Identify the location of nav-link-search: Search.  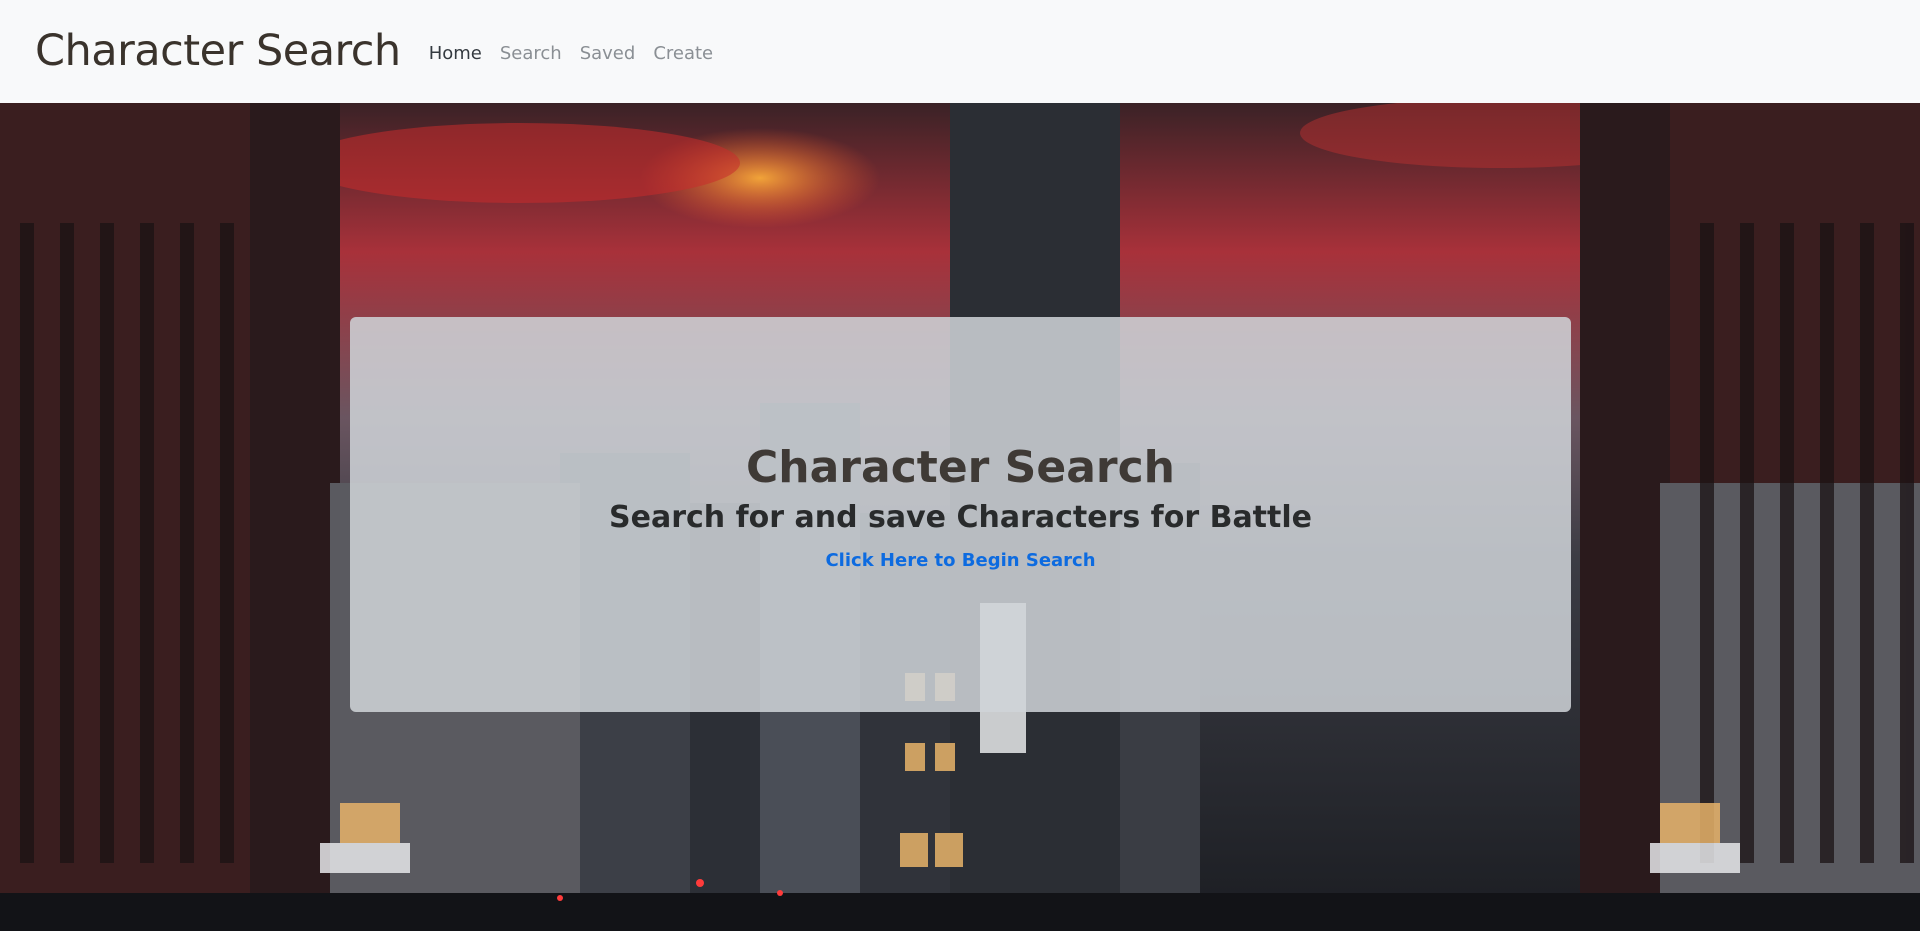
(531, 53).